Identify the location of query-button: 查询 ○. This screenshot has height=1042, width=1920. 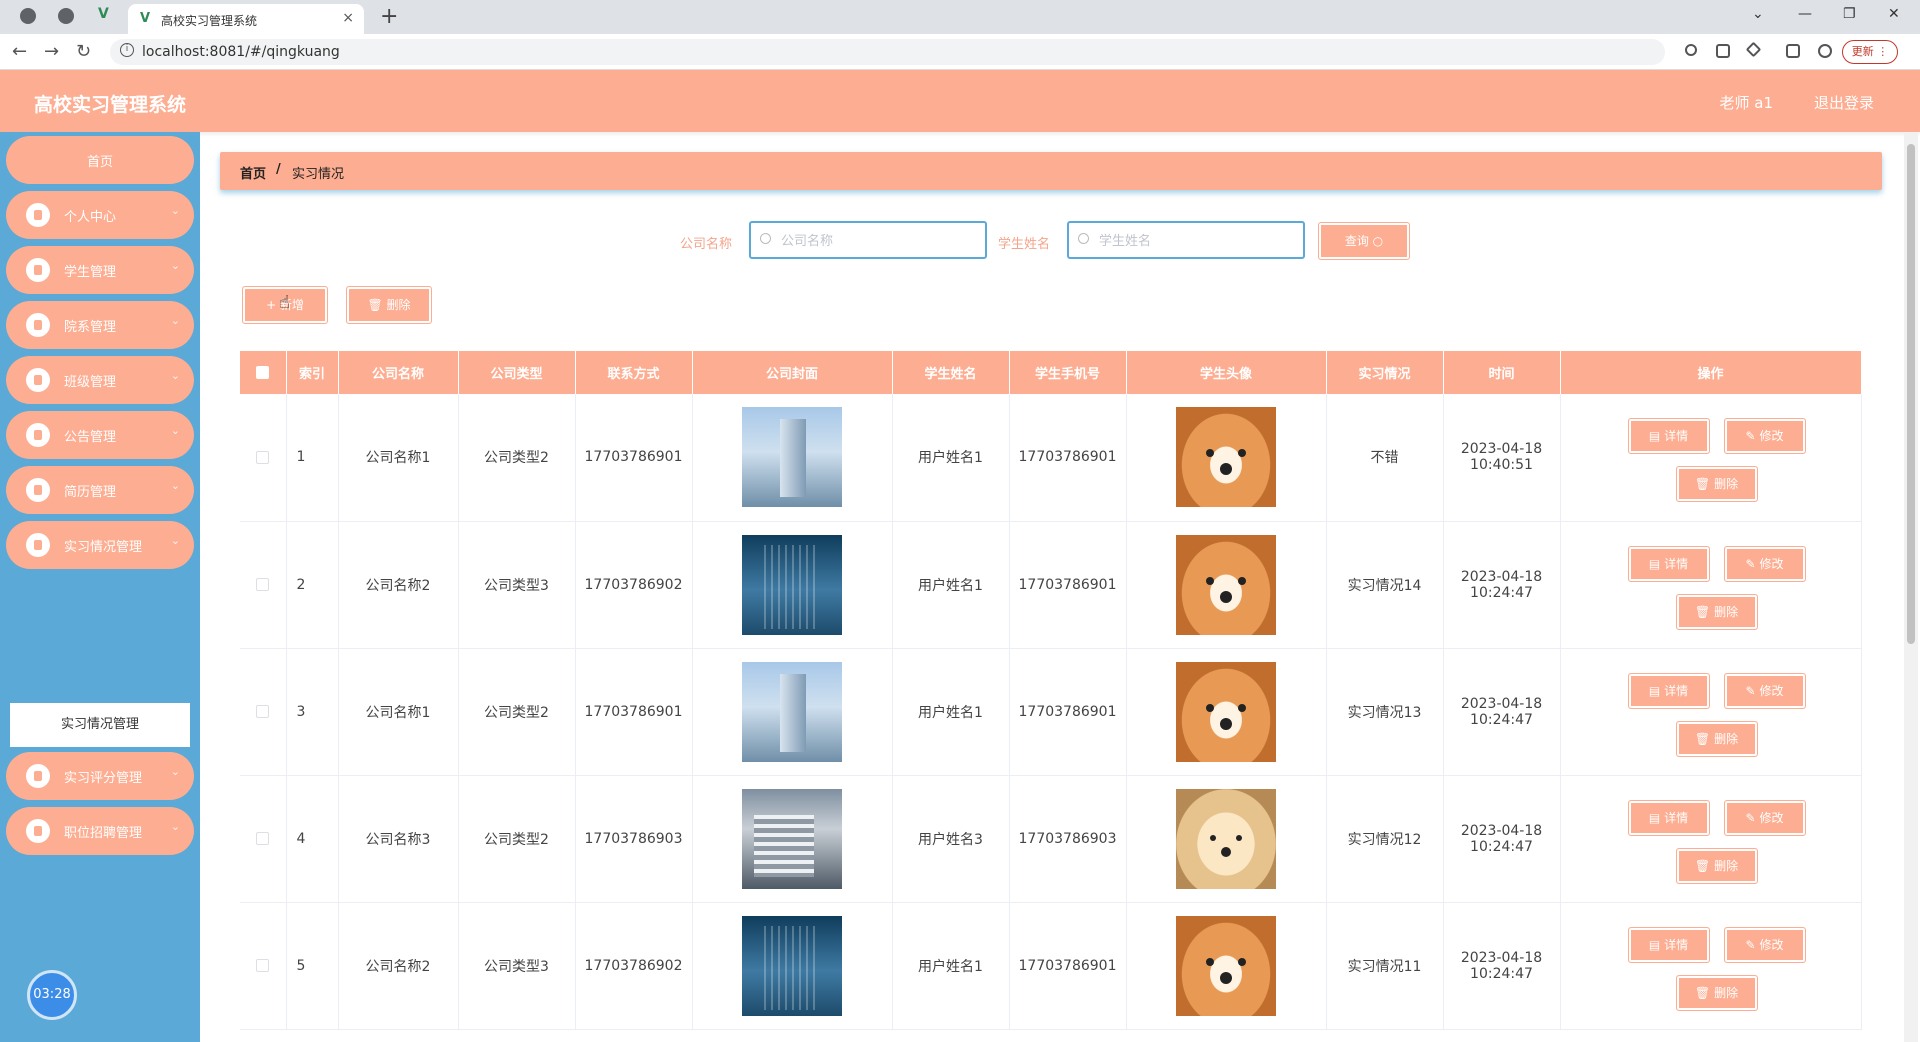
(1364, 241).